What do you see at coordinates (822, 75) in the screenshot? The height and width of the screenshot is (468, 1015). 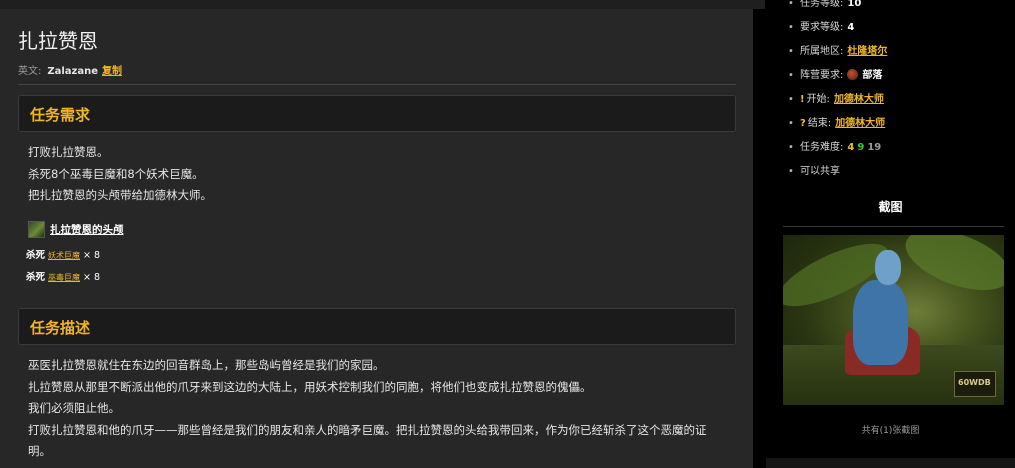 I see `faction-label: 阵营要求:` at bounding box center [822, 75].